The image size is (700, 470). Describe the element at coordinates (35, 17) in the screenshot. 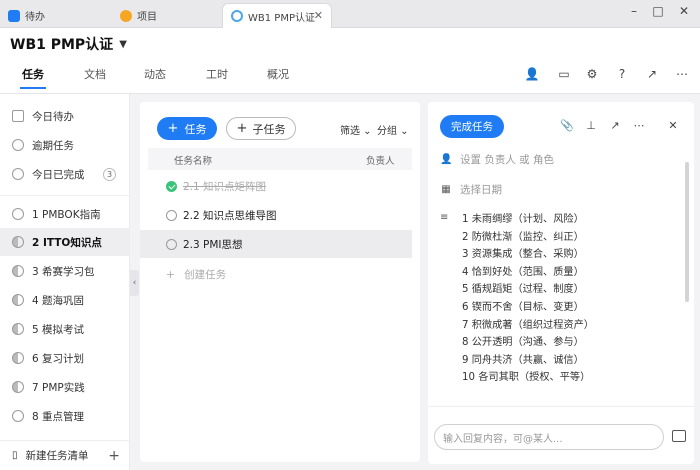

I see `browser-tab-label: 待办` at that location.